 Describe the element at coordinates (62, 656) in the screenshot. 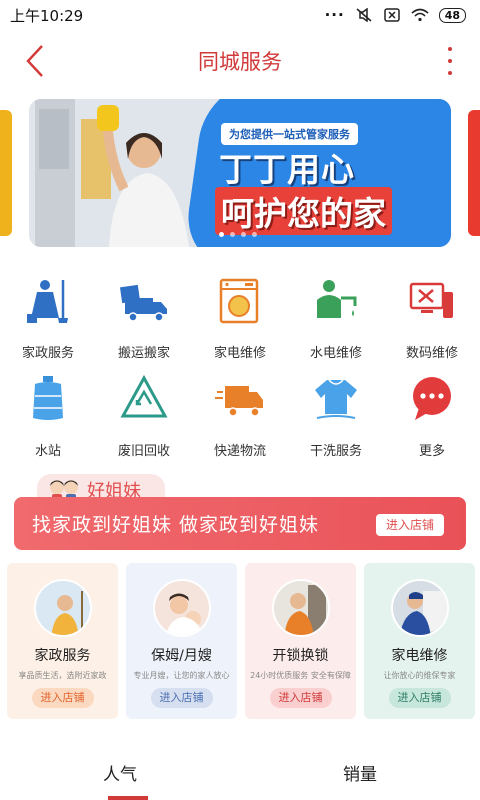

I see `card-title: 家政服务` at that location.